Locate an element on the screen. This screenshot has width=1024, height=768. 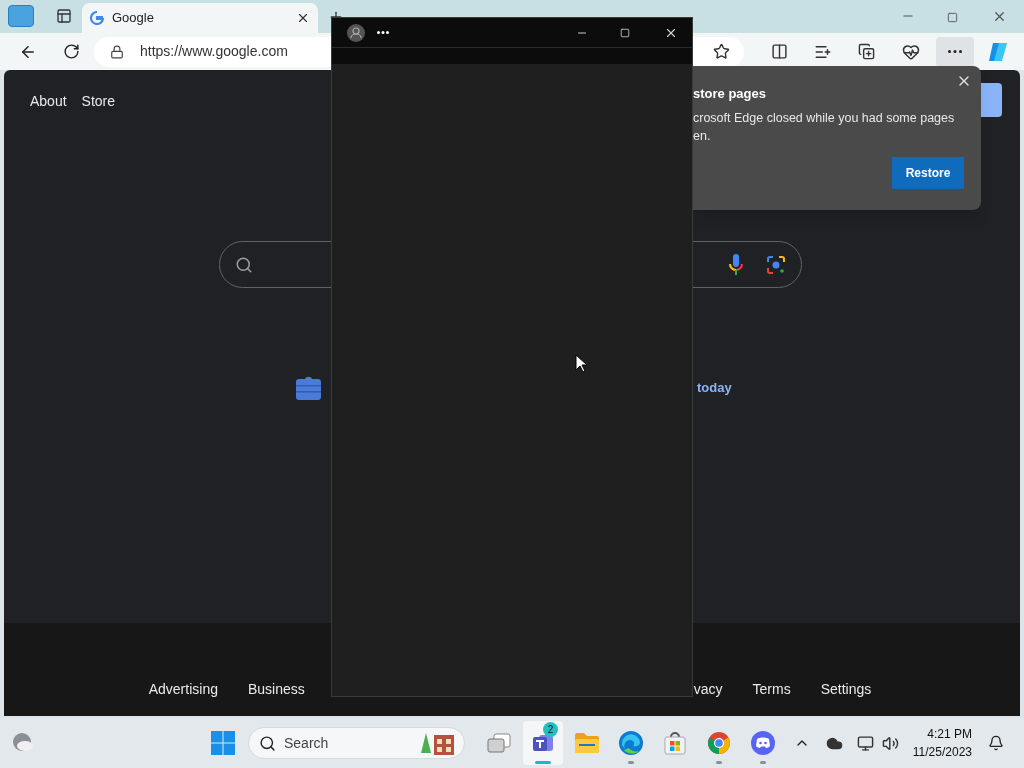
search-placeholder: Search is located at coordinates (306, 743).